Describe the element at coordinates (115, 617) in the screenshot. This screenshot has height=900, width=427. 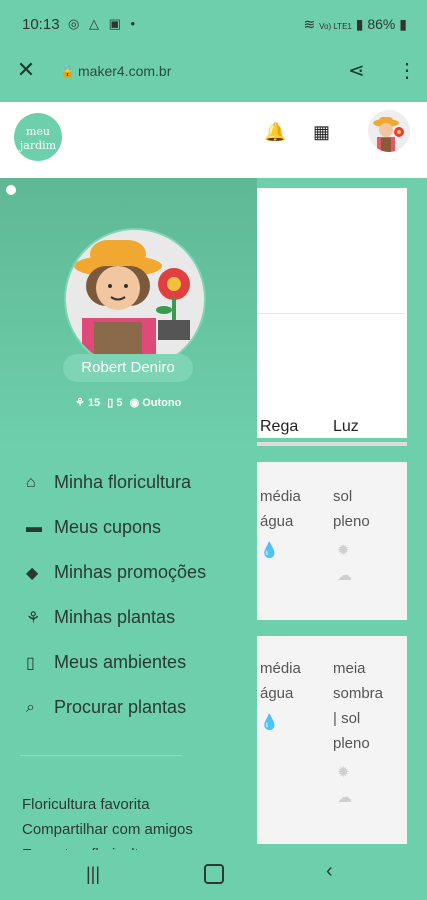
I see `menu-label: Minhas plantas` at that location.